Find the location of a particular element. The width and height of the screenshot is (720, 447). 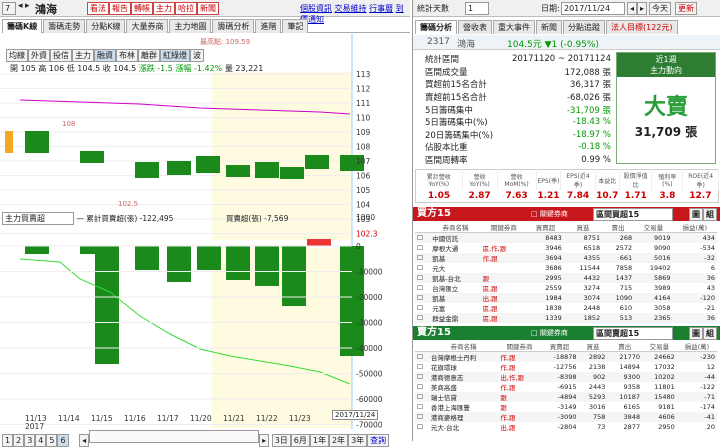

nav-prev-icon: ◂ is located at coordinates (20, 6).